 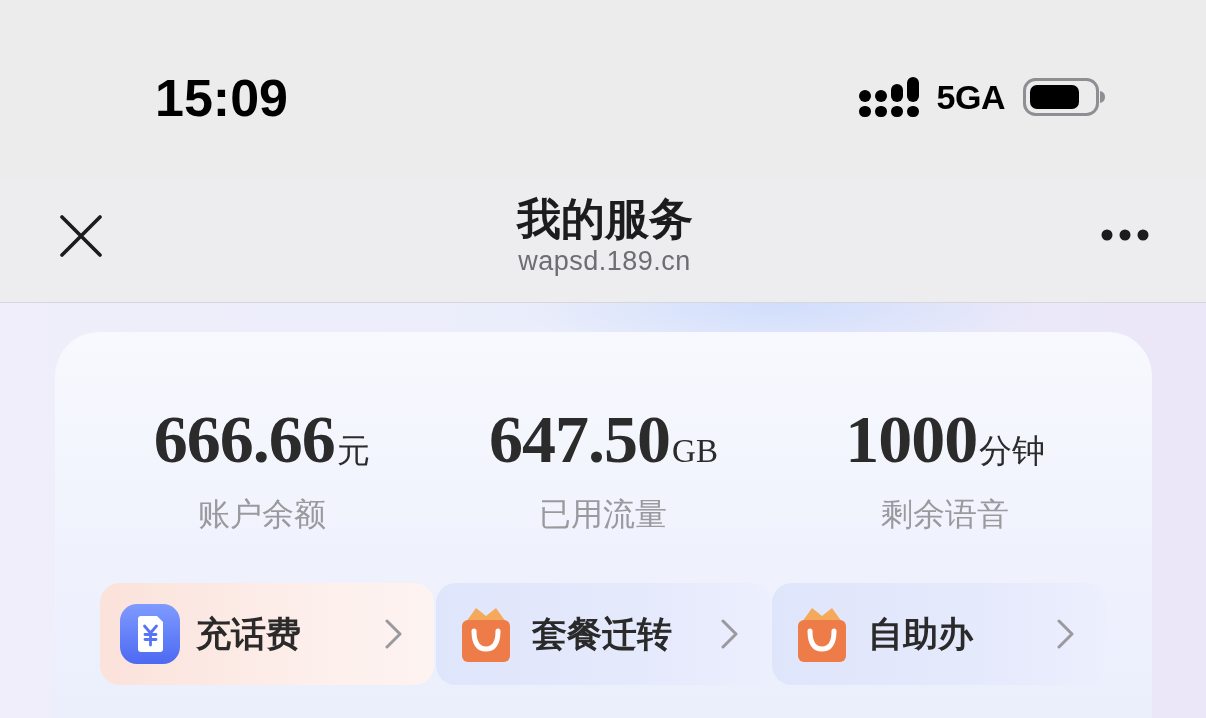 What do you see at coordinates (221, 98) in the screenshot?
I see `status-time: 15:09` at bounding box center [221, 98].